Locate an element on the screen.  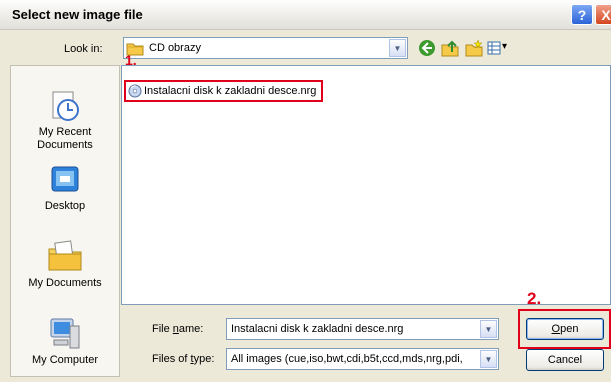
my-documents-icon is located at coordinates (65, 255).